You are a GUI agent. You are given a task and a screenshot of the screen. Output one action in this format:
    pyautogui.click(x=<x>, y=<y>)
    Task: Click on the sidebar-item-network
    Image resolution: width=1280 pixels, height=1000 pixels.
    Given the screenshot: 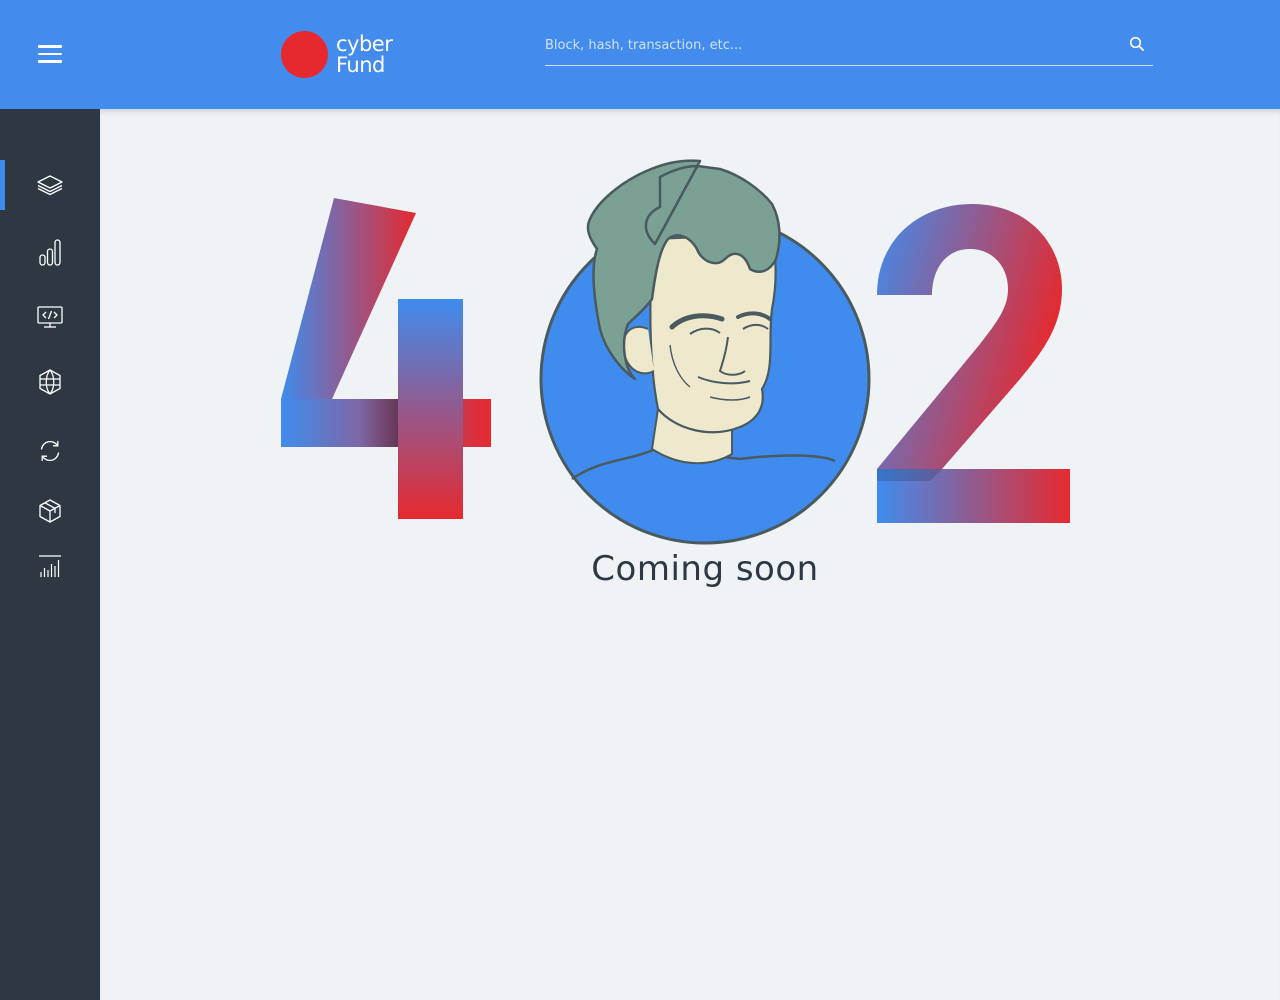 What is the action you would take?
    pyautogui.click(x=50, y=382)
    